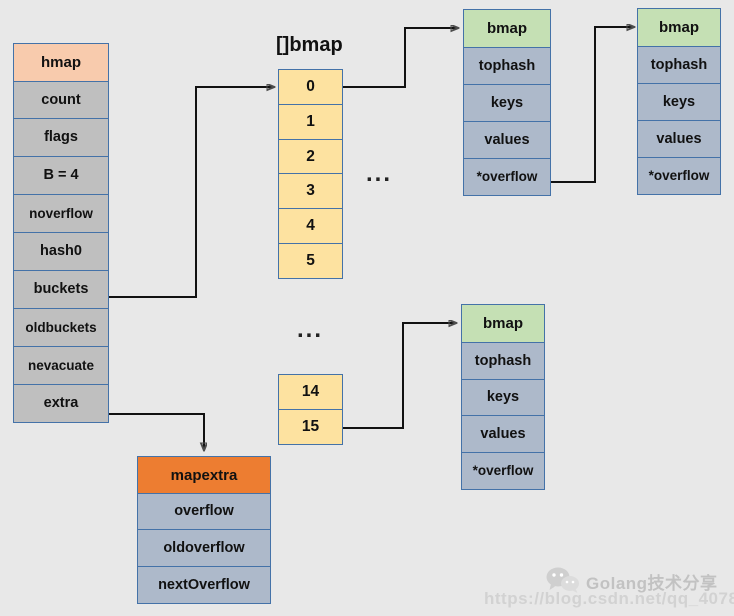 The width and height of the screenshot is (734, 616). What do you see at coordinates (204, 475) in the screenshot?
I see `mapextra-header: mapextra` at bounding box center [204, 475].